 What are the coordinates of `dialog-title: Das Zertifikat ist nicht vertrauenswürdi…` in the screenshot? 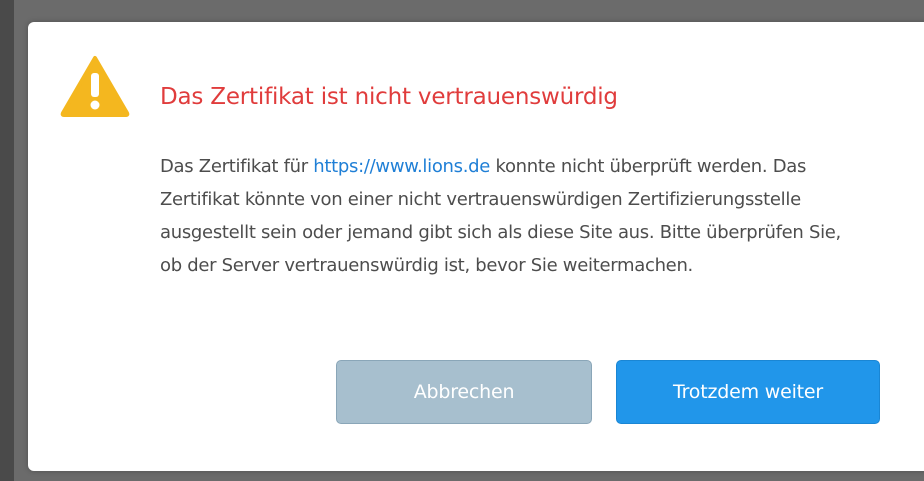 It's located at (389, 97).